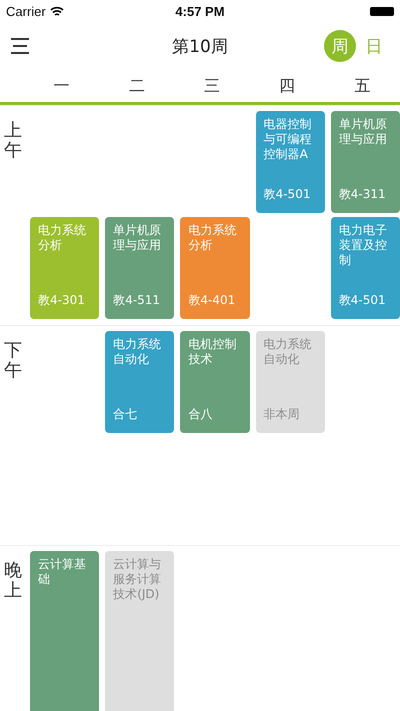  I want to click on course-room: 教4-511, so click(137, 300).